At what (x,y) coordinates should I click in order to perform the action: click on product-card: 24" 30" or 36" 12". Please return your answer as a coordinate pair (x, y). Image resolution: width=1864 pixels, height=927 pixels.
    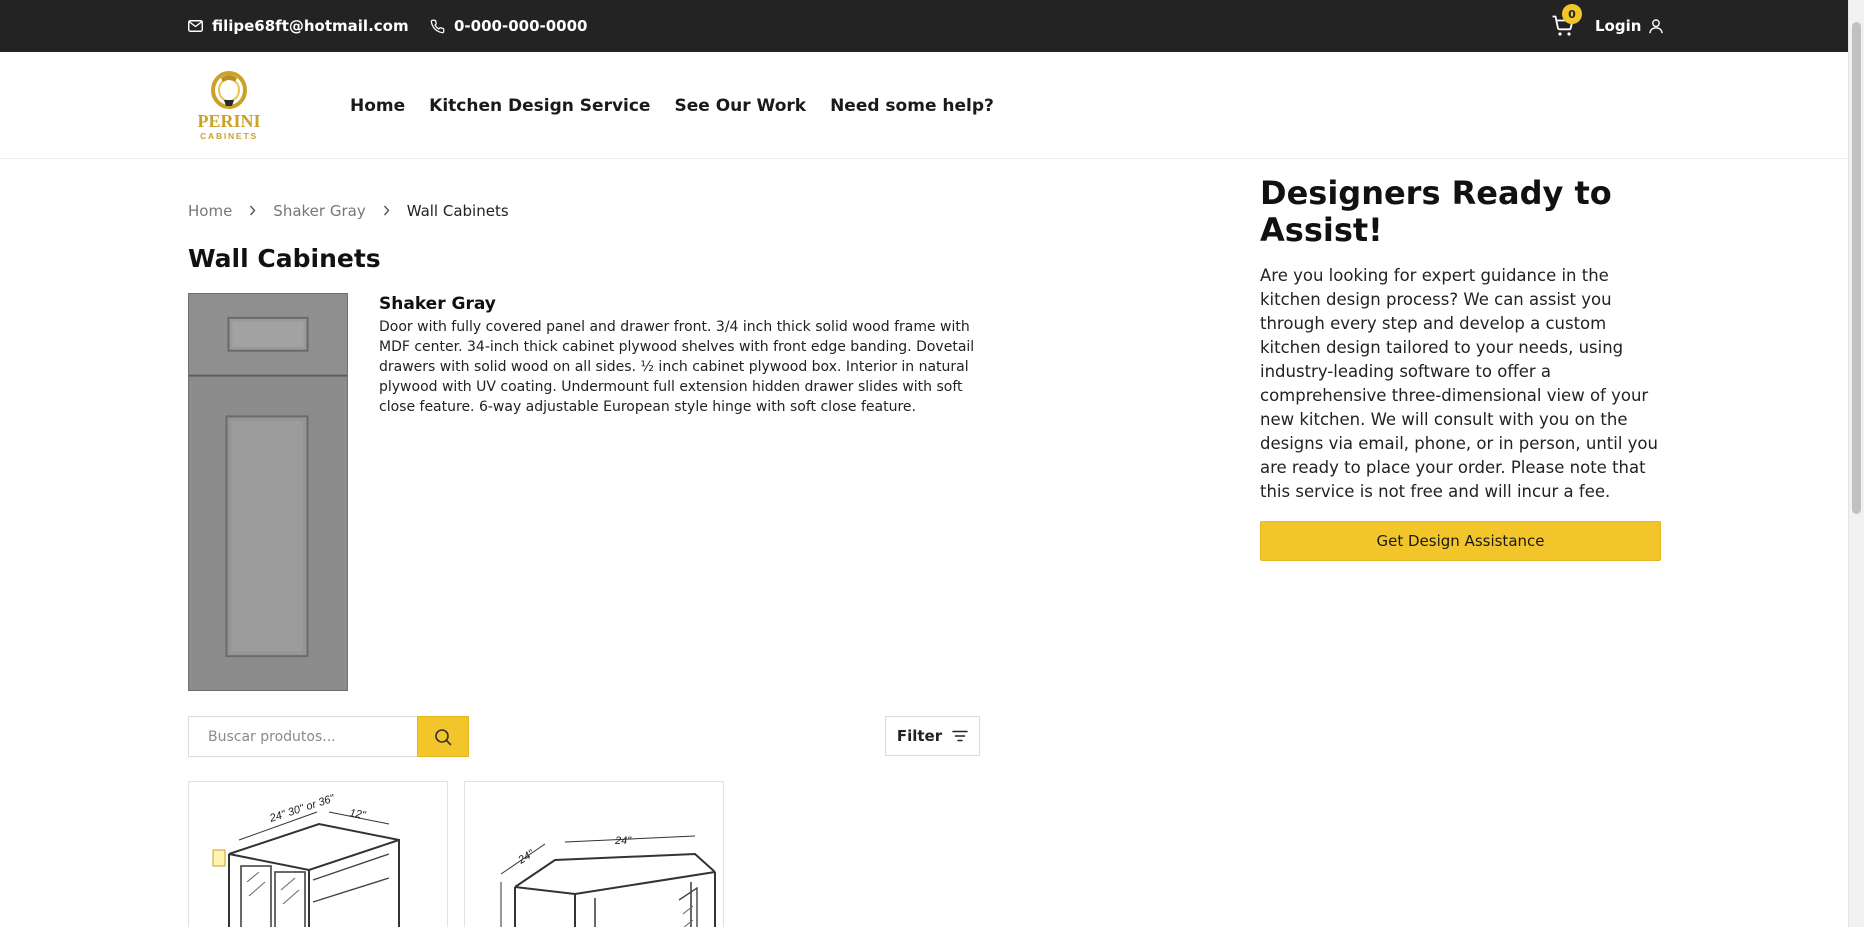
    Looking at the image, I should click on (318, 854).